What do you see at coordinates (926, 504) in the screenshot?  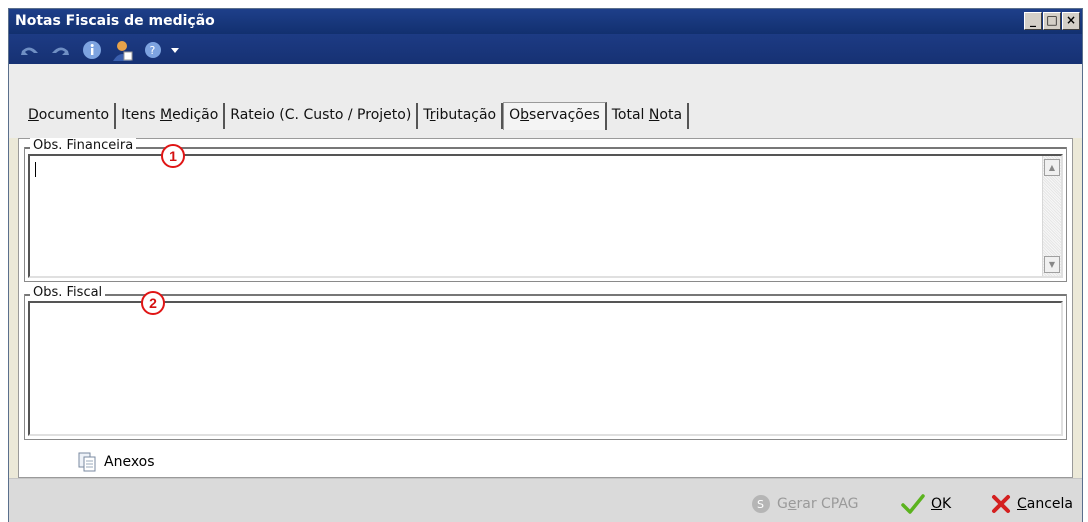 I see `ok-button: OK` at bounding box center [926, 504].